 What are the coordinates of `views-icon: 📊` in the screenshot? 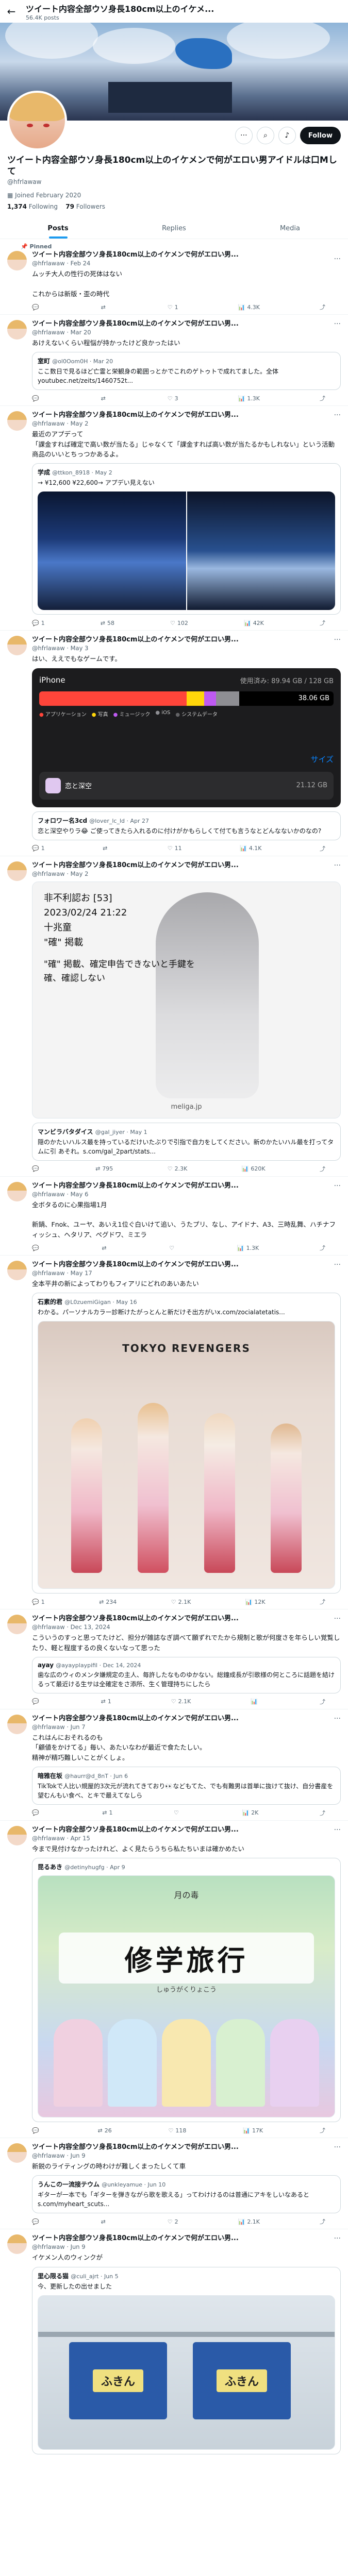 It's located at (255, 1702).